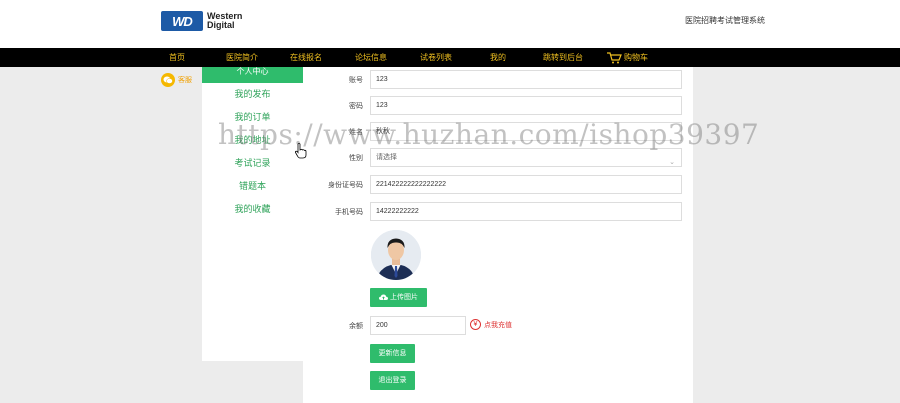 The width and height of the screenshot is (900, 403). I want to click on logo-badge: WD, so click(182, 21).